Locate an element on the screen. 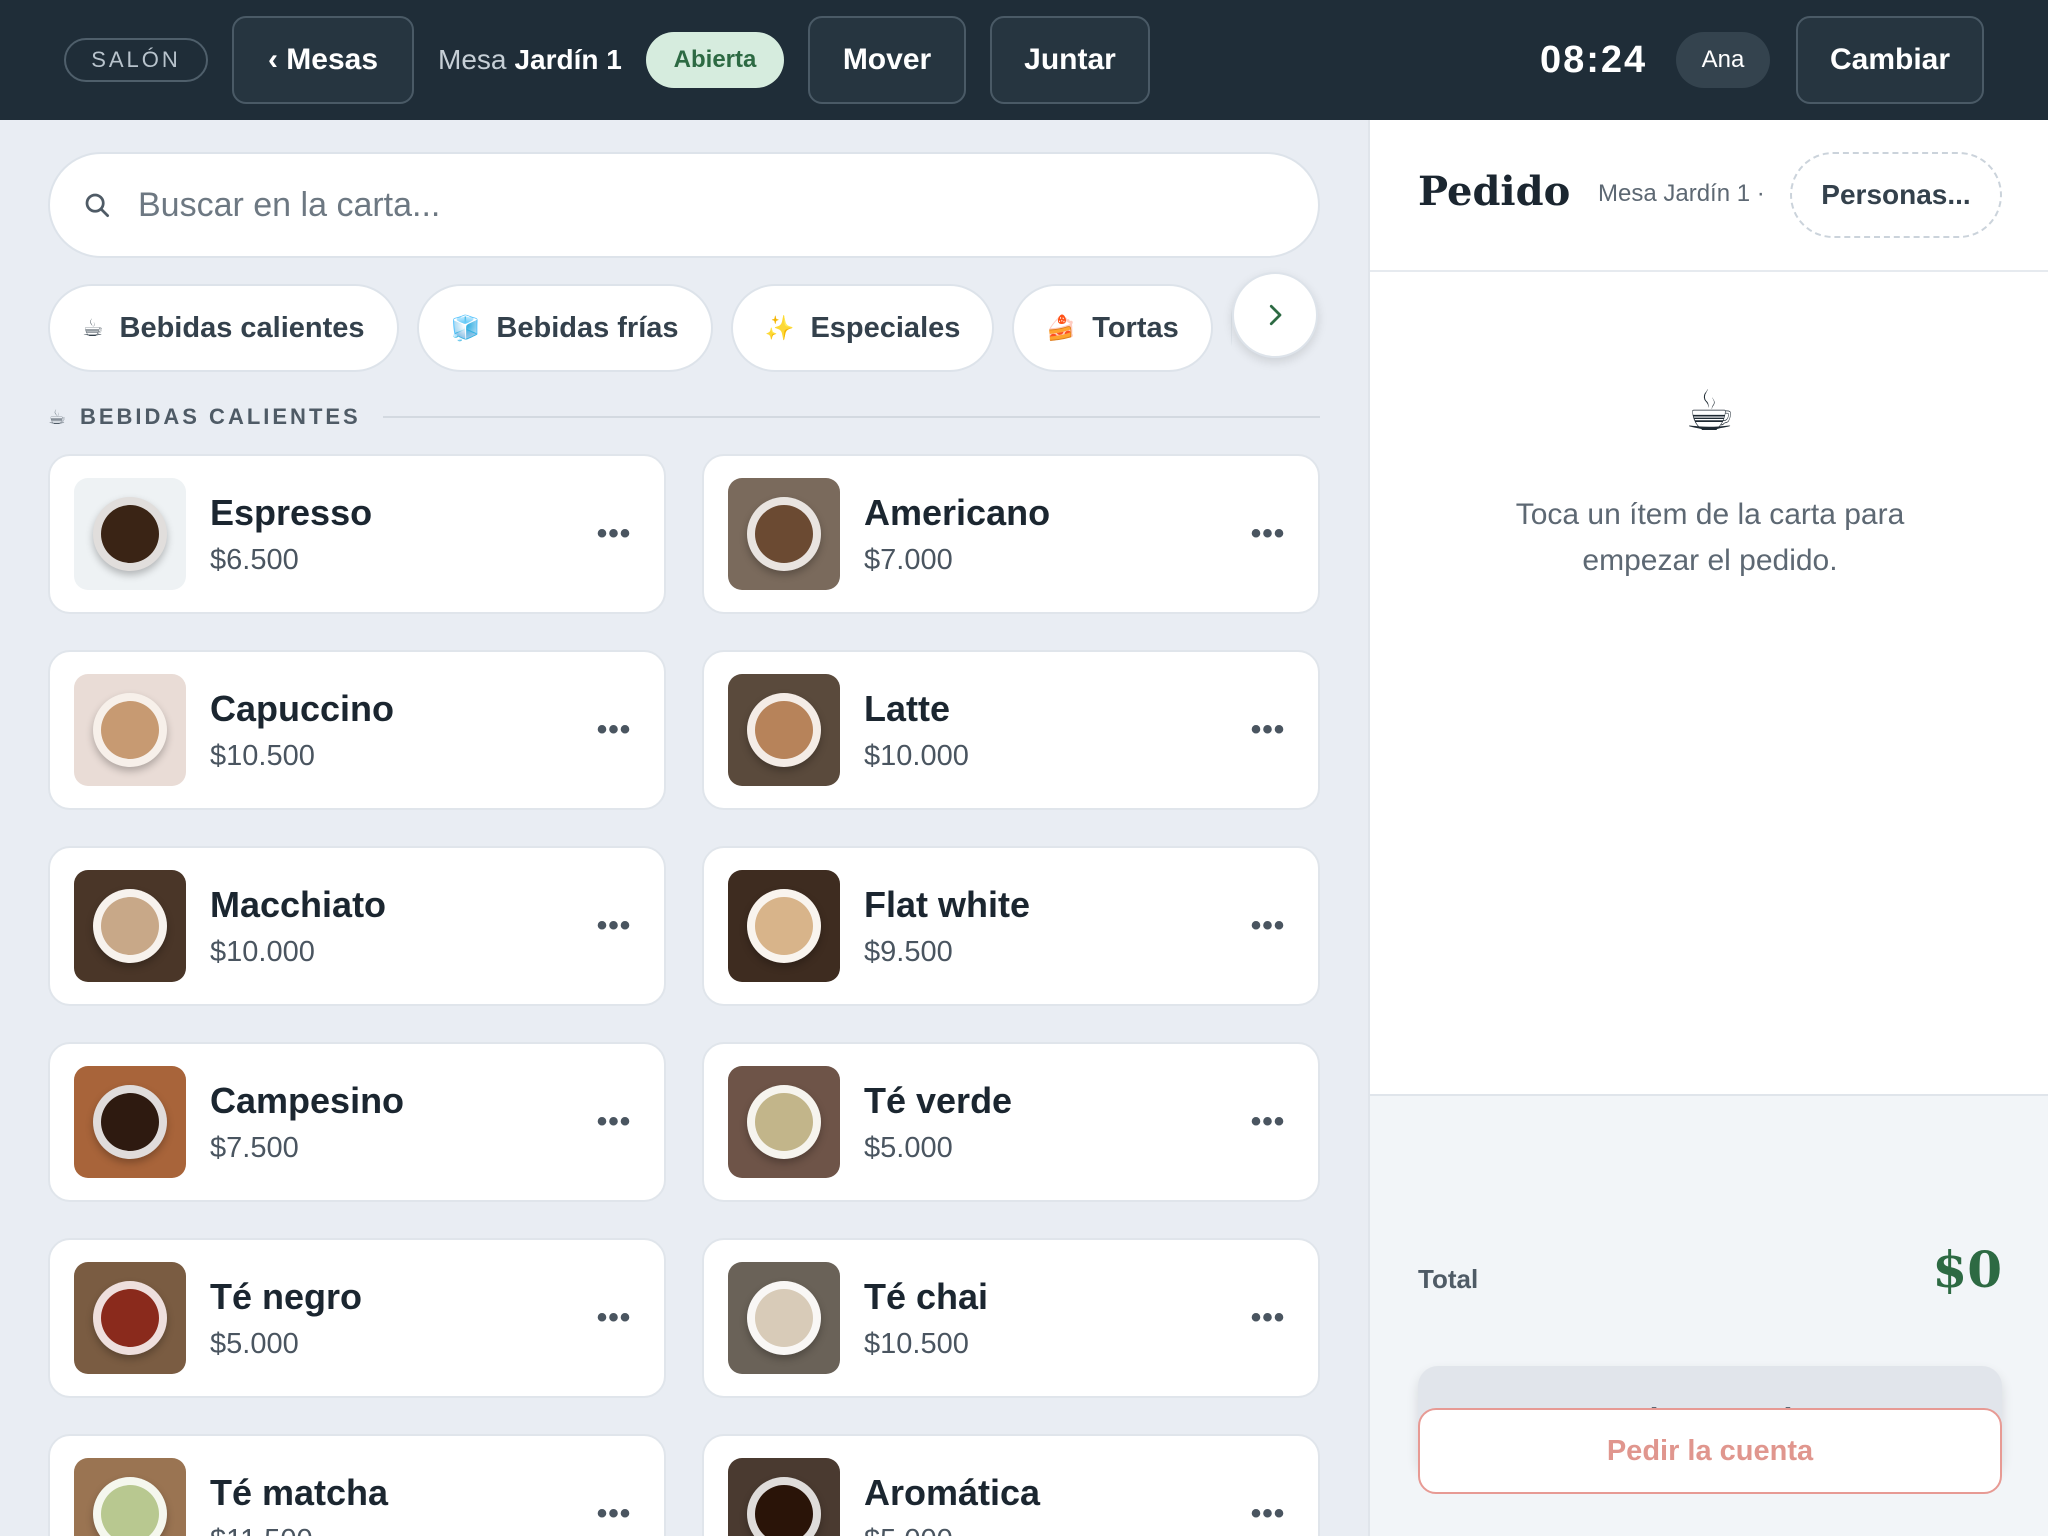 The image size is (2048, 1536). category-chip: ☕ Bebidas calientes is located at coordinates (223, 328).